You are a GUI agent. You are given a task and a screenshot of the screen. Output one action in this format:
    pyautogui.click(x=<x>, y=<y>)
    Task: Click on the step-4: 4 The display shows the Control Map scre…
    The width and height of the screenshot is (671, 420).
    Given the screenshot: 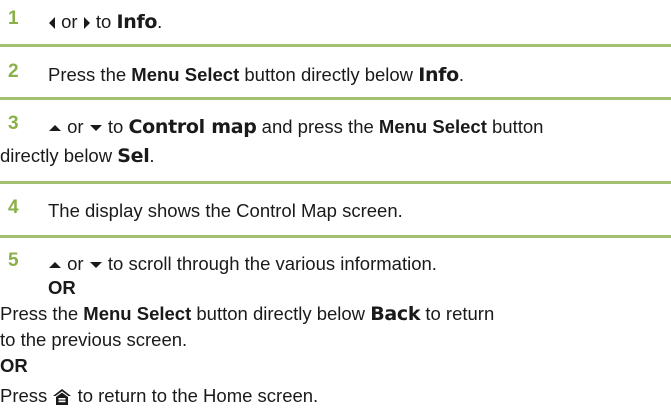 What is the action you would take?
    pyautogui.click(x=335, y=210)
    